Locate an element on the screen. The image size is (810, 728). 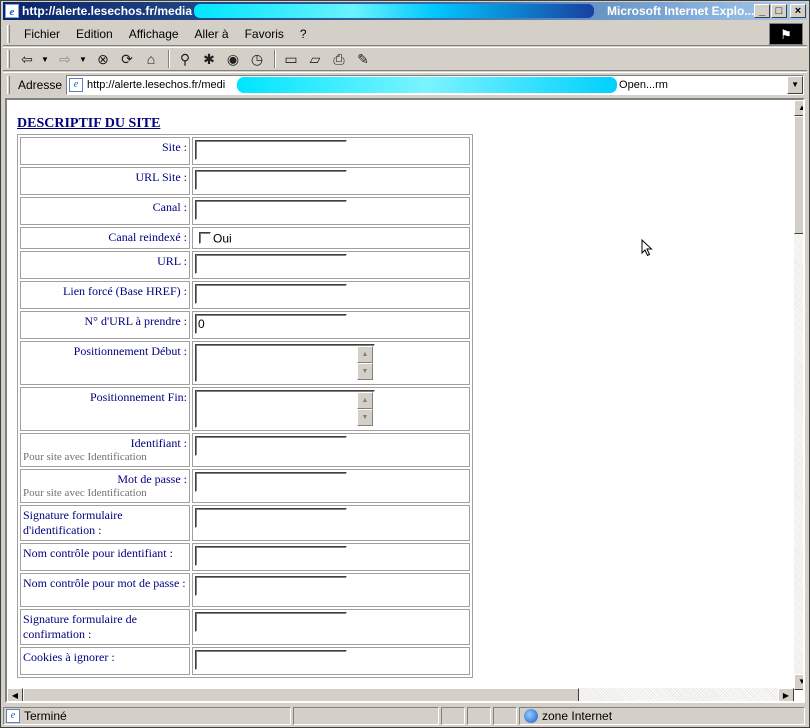
cookies-input is located at coordinates (271, 660).